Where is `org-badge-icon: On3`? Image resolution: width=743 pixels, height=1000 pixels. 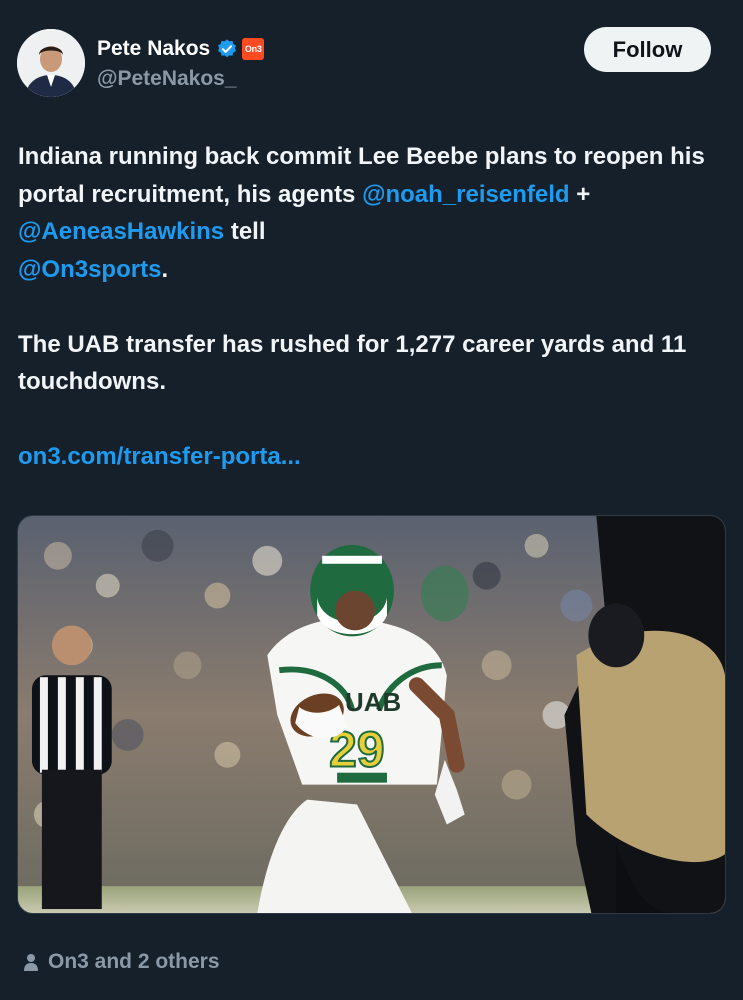
org-badge-icon: On3 is located at coordinates (253, 49).